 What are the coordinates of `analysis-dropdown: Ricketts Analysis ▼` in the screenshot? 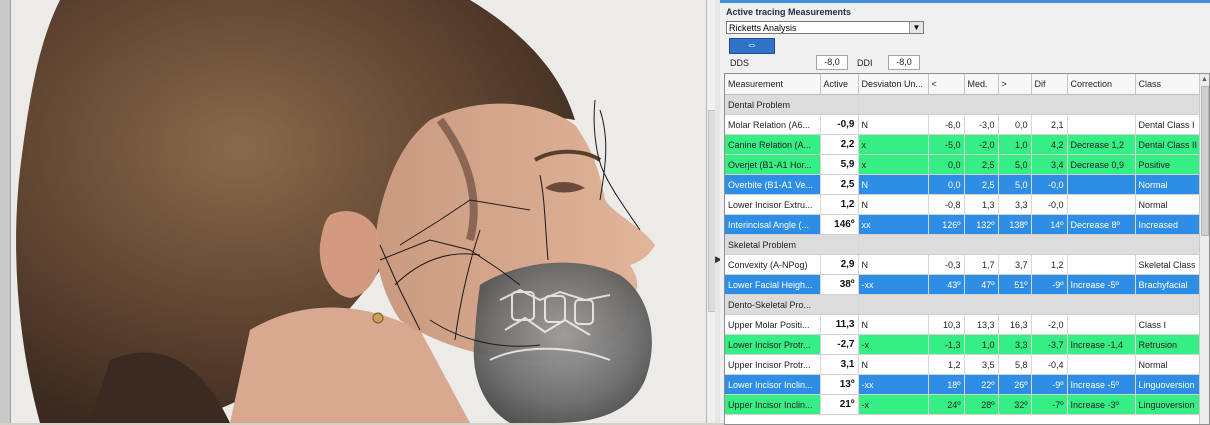 It's located at (825, 27).